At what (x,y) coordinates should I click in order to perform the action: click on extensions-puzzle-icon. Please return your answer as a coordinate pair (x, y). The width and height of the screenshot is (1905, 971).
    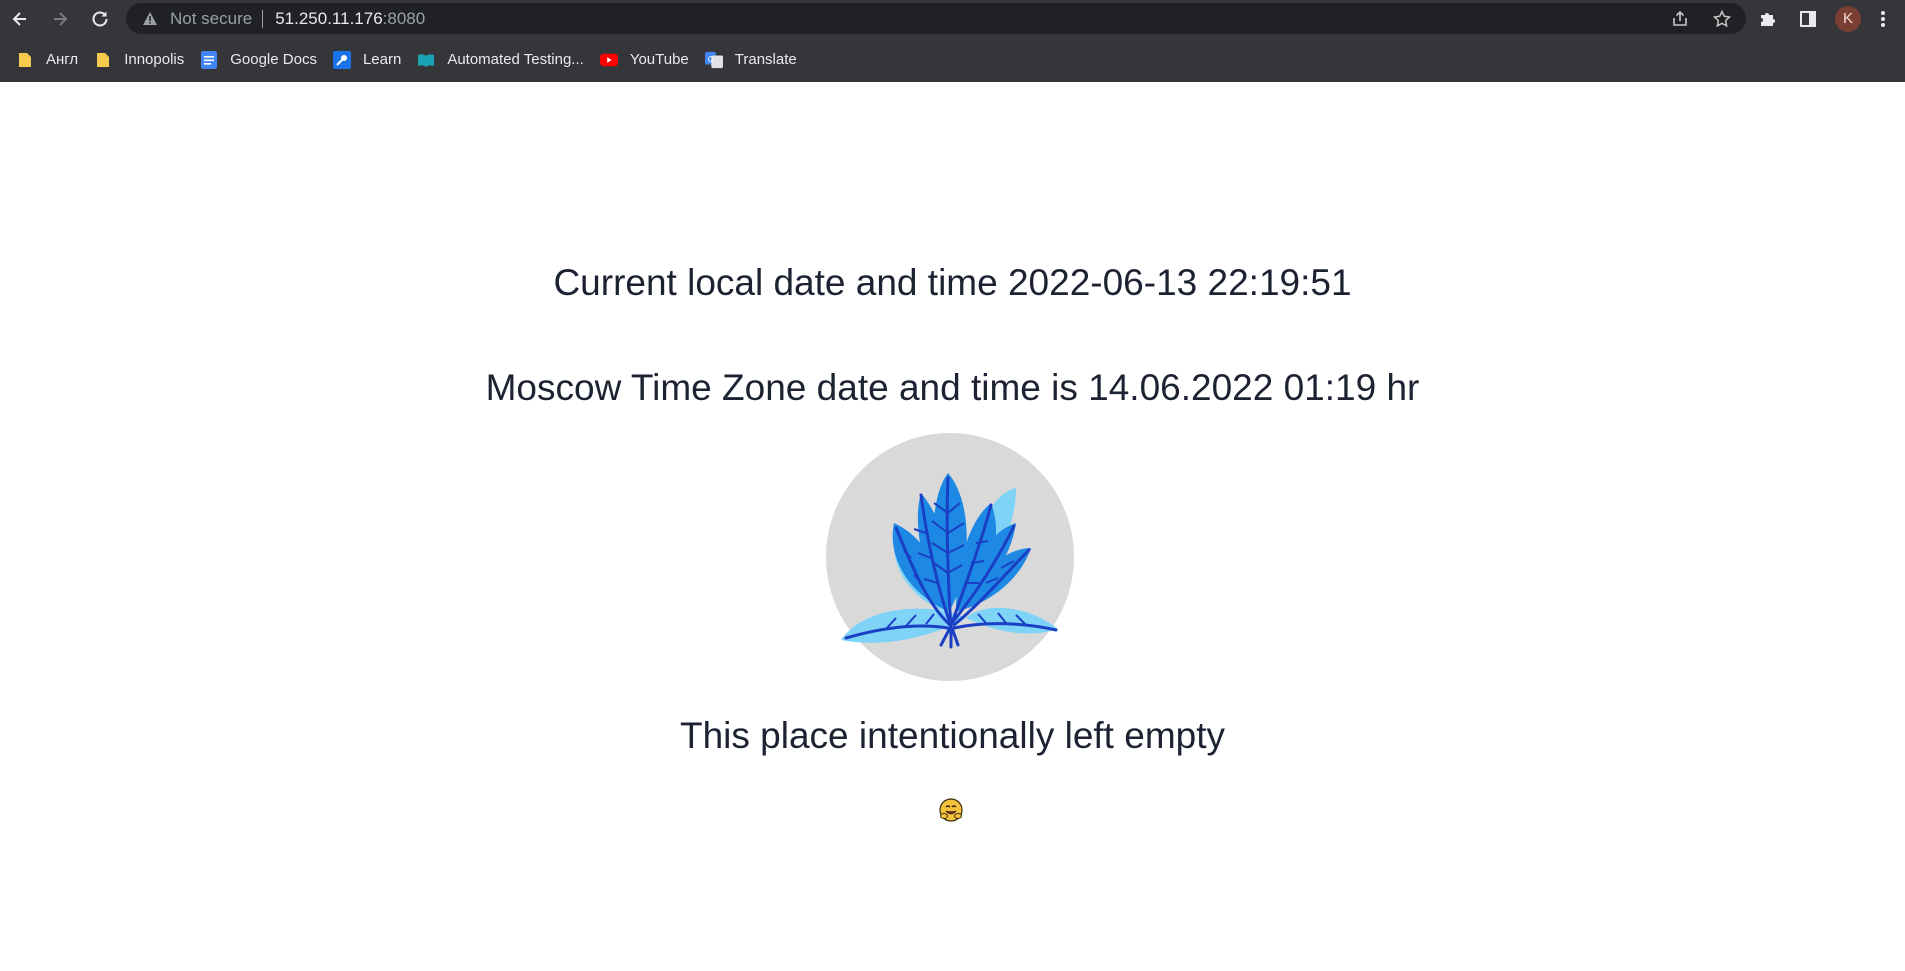
    Looking at the image, I should click on (1768, 18).